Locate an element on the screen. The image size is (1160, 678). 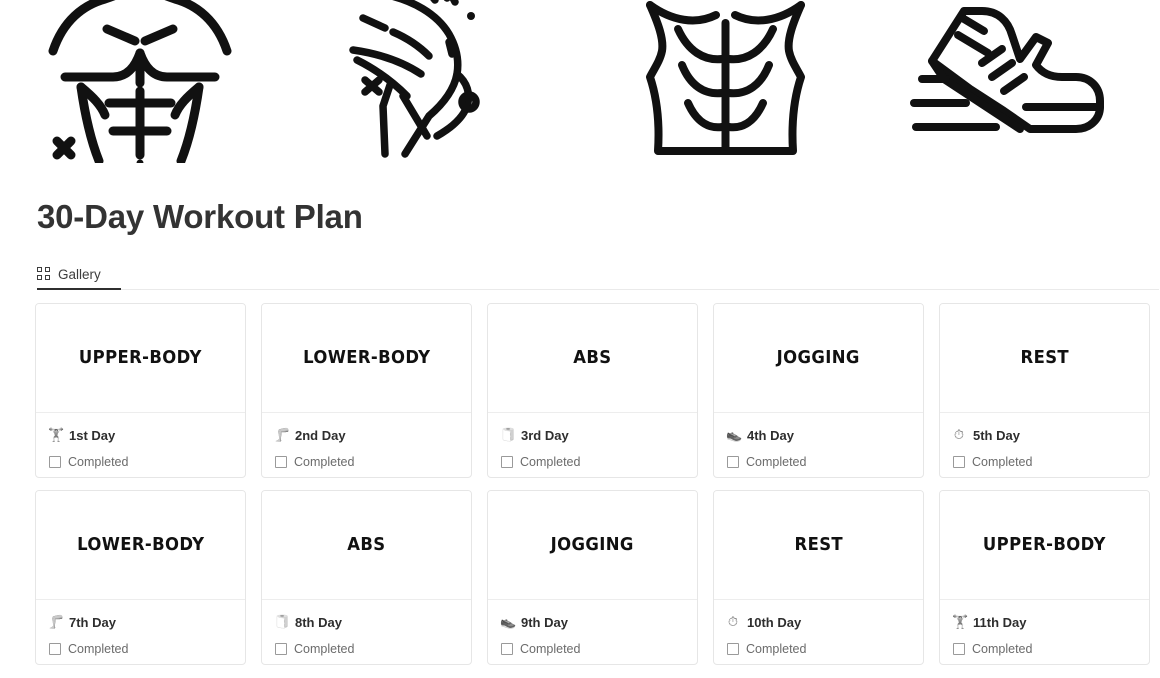
running-shoe-icon: 👟 is located at coordinates (734, 435).